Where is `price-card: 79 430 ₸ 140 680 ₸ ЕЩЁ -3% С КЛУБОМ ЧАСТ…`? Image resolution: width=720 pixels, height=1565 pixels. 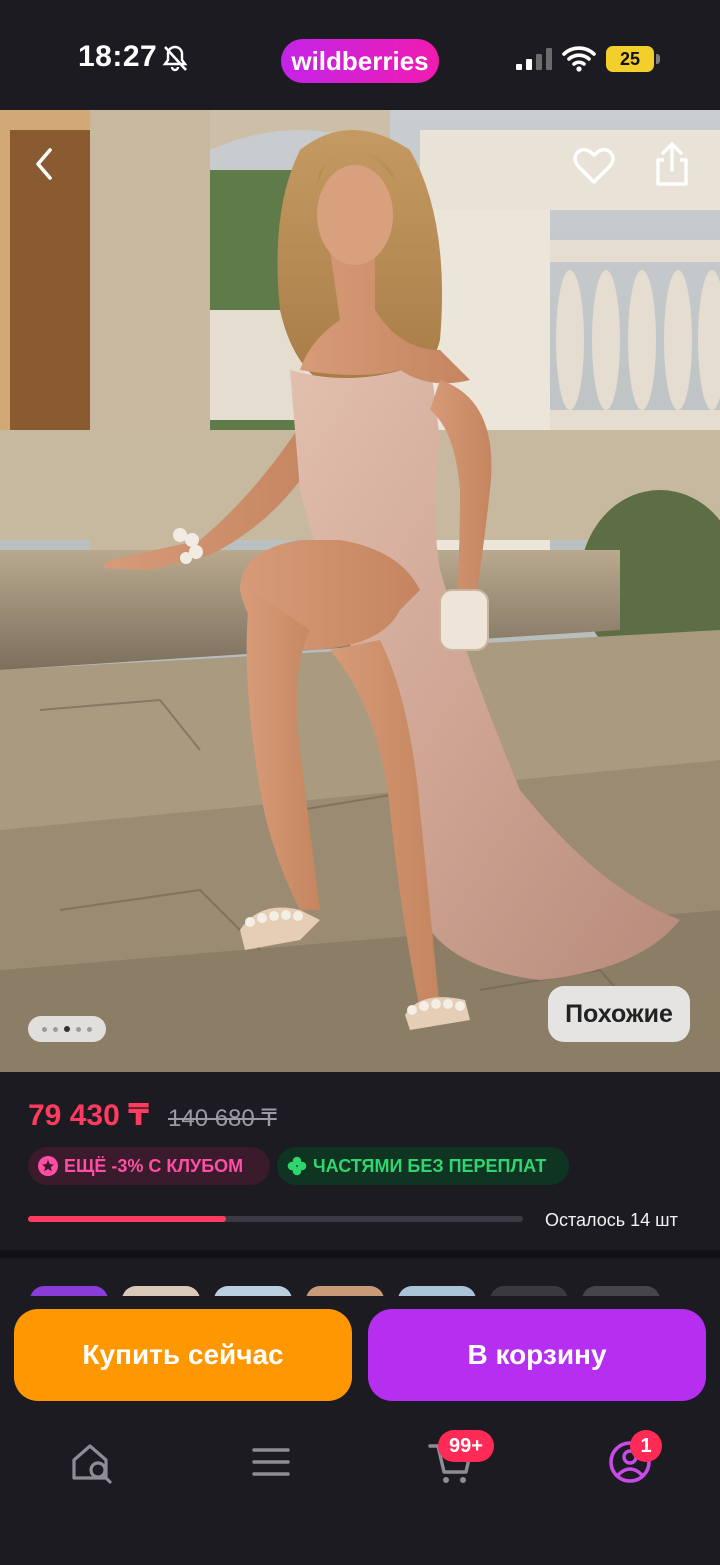 price-card: 79 430 ₸ 140 680 ₸ ЕЩЁ -3% С КЛУБОМ ЧАСТ… is located at coordinates (360, 1161).